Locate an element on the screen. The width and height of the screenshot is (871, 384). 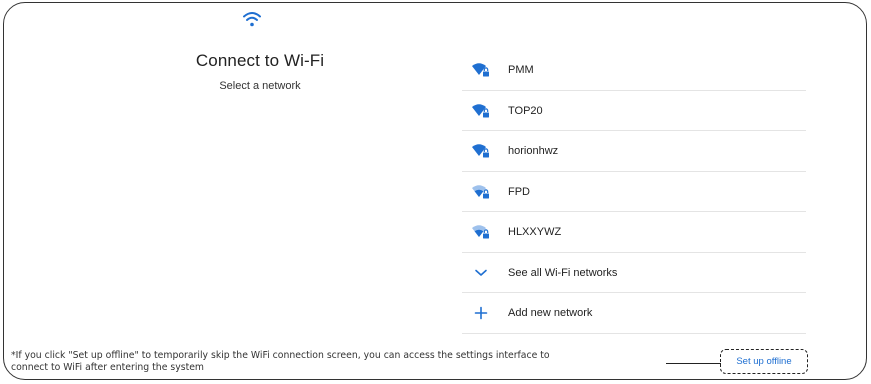
see-all-label: See all Wi-Fi networks is located at coordinates (563, 272).